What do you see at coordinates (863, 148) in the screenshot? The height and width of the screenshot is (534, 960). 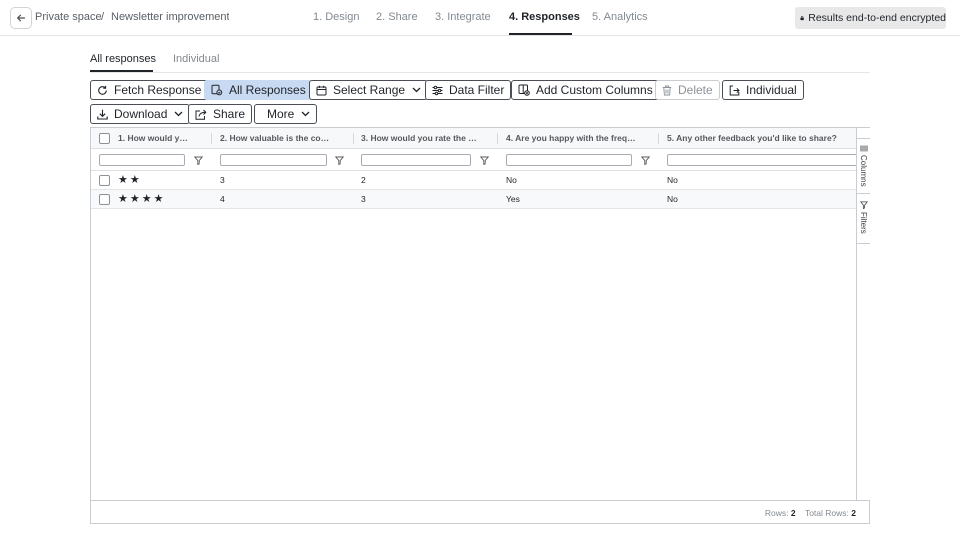 I see `columns-icon` at bounding box center [863, 148].